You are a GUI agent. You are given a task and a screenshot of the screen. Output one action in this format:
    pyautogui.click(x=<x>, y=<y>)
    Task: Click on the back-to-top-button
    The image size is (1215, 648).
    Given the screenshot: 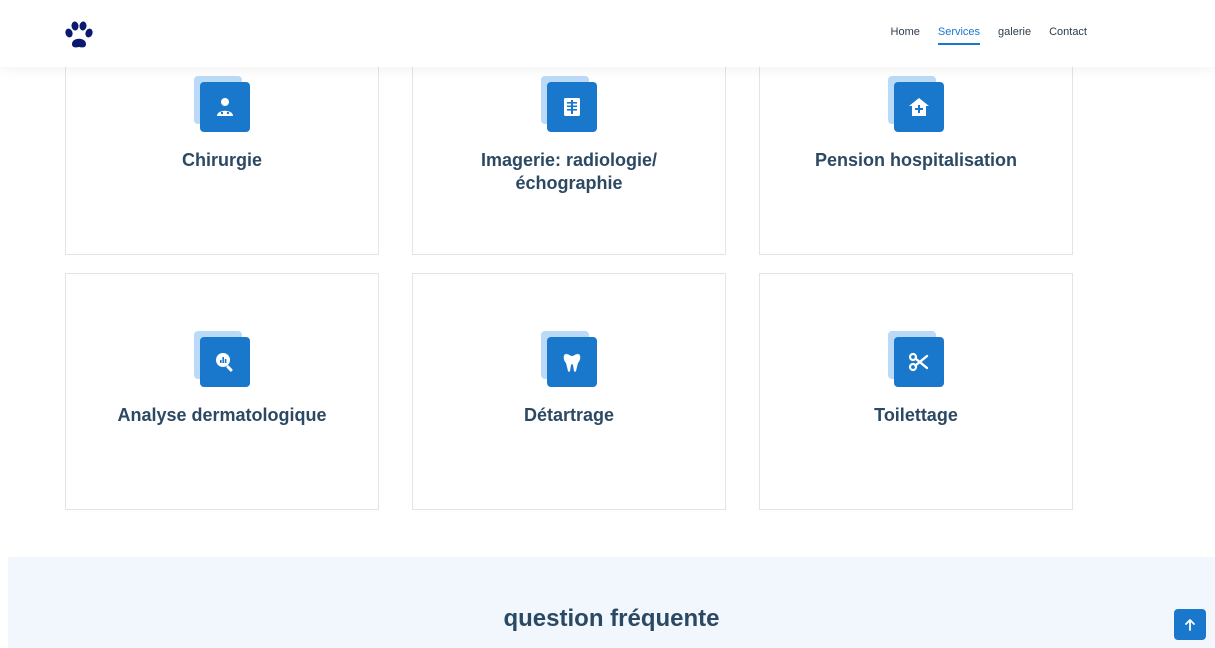 What is the action you would take?
    pyautogui.click(x=1190, y=624)
    